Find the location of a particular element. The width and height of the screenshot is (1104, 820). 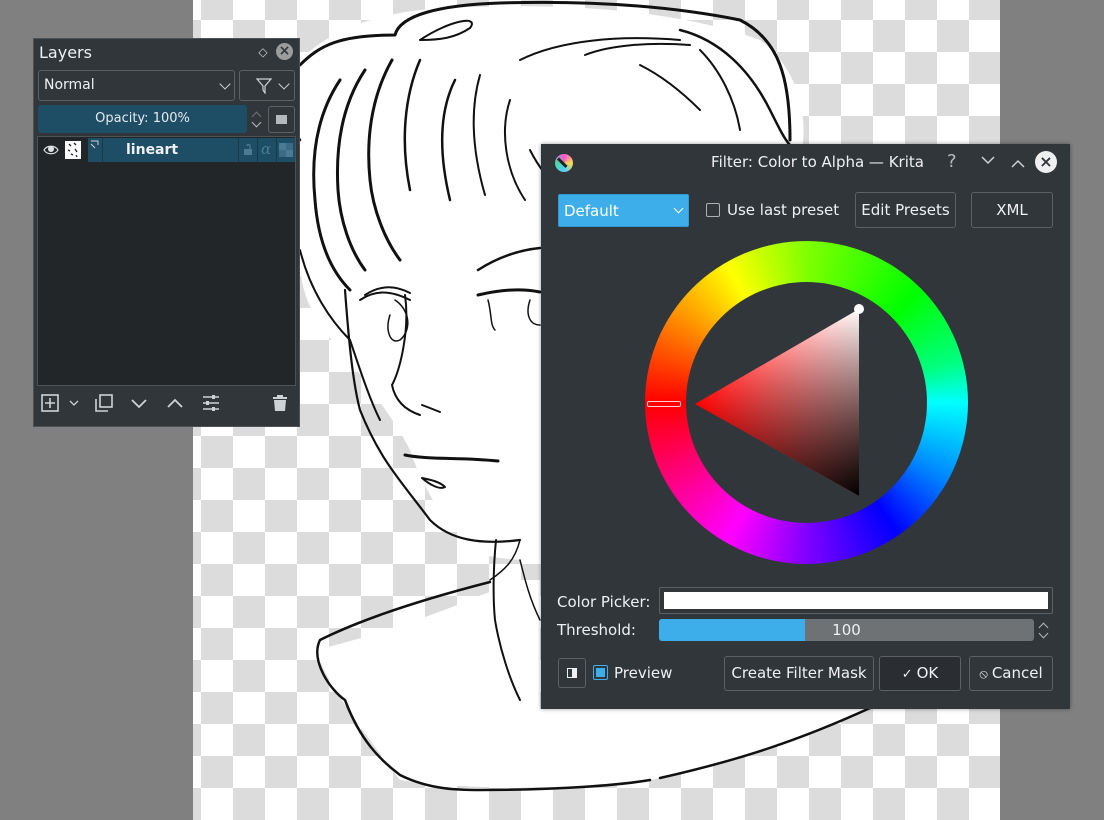

threshold-label: Threshold: is located at coordinates (596, 630).